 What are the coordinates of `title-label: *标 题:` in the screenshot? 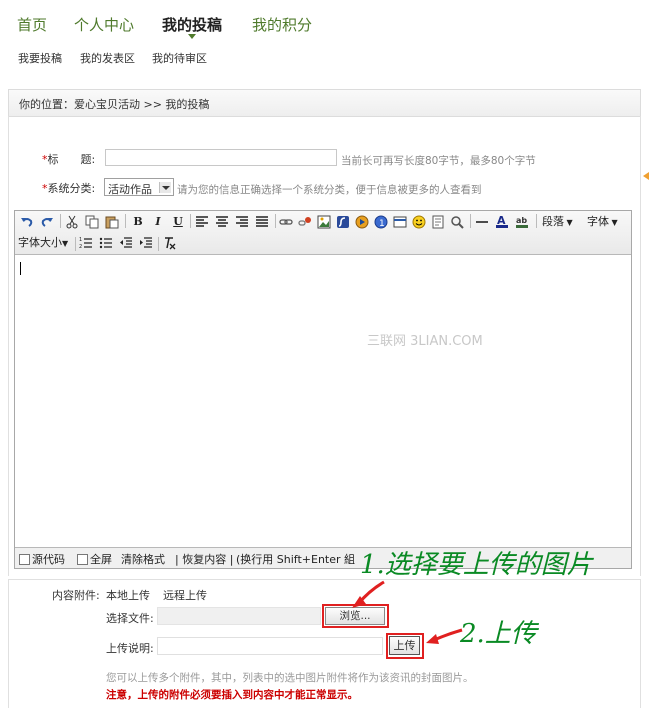 It's located at (68, 159).